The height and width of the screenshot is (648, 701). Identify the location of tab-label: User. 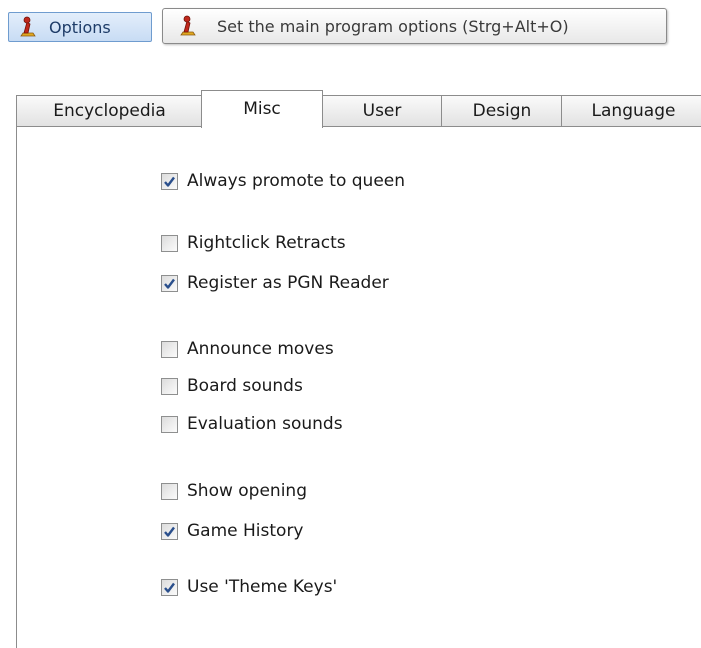
(382, 111).